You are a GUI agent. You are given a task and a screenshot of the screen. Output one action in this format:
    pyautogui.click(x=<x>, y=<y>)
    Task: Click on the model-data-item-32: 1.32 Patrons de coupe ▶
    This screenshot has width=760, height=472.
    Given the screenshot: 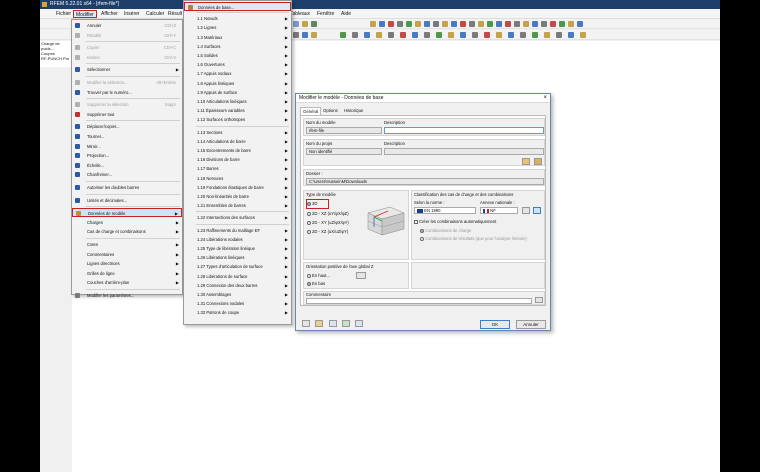 What is the action you would take?
    pyautogui.click(x=237, y=312)
    